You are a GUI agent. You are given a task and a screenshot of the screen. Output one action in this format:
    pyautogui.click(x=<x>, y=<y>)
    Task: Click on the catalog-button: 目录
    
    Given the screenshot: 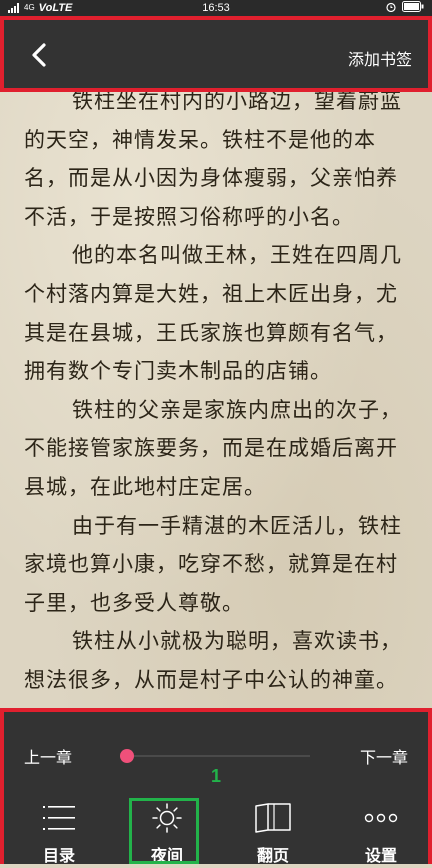 What is the action you would take?
    pyautogui.click(x=59, y=833)
    